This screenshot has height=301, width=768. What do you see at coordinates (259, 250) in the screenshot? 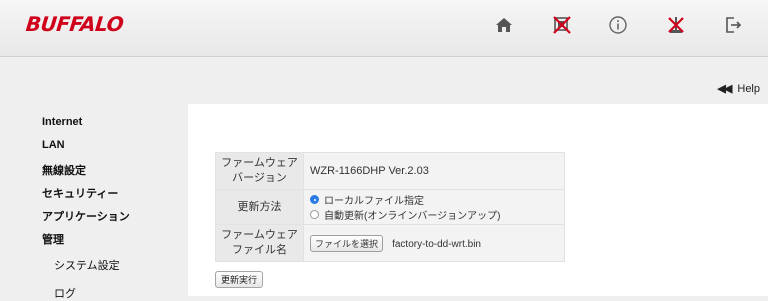
I see `label-line: ファイル名` at bounding box center [259, 250].